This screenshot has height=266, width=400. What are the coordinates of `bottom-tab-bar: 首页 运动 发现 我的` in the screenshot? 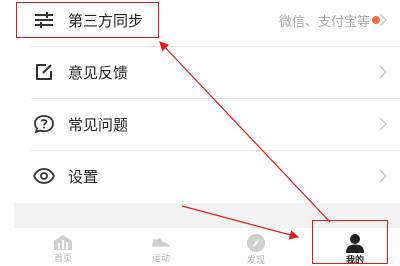 It's located at (200, 247).